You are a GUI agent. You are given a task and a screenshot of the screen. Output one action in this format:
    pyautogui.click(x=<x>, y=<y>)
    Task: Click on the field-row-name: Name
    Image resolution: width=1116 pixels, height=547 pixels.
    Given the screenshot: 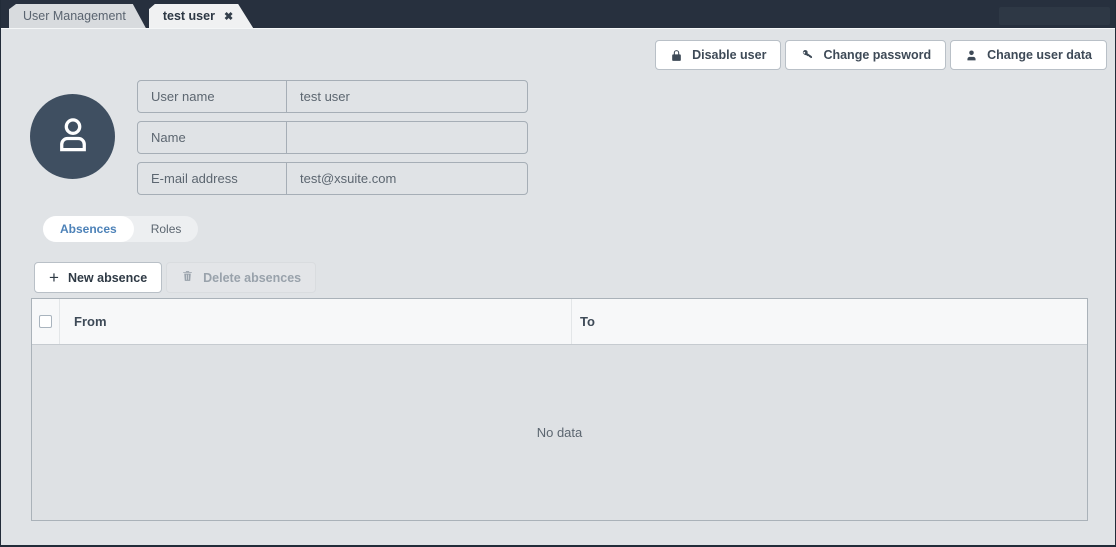 What is the action you would take?
    pyautogui.click(x=332, y=137)
    